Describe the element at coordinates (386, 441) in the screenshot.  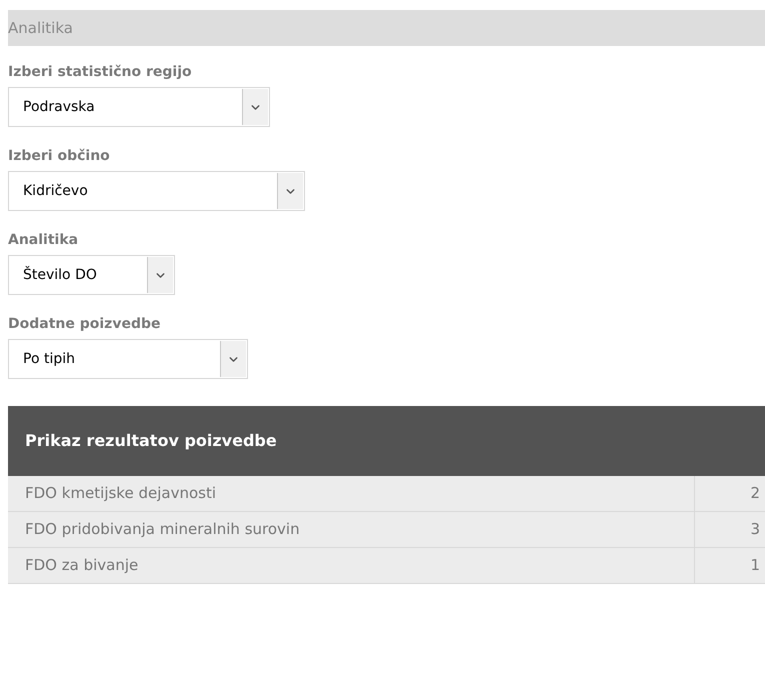
I see `results-header: Prikaz rezultatov poizvedbe` at that location.